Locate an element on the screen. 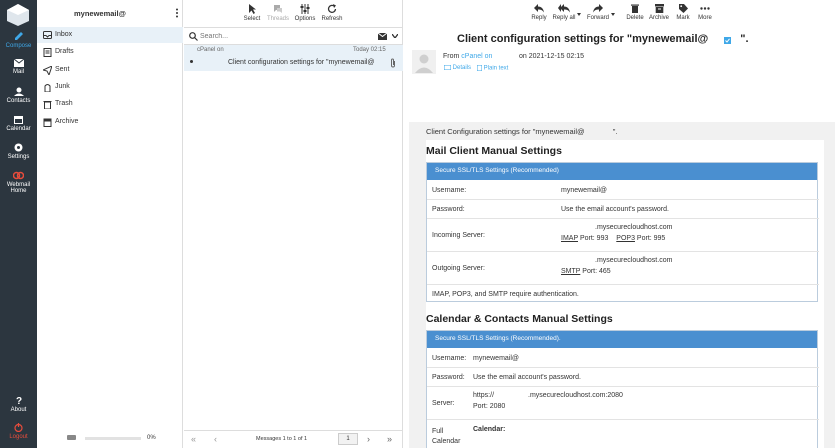 The height and width of the screenshot is (448, 836). server-label: Server: is located at coordinates (443, 403).